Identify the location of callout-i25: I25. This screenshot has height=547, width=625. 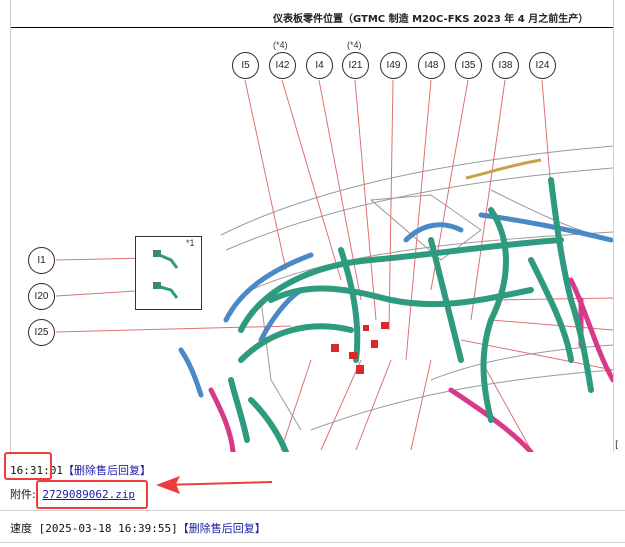
(41, 332).